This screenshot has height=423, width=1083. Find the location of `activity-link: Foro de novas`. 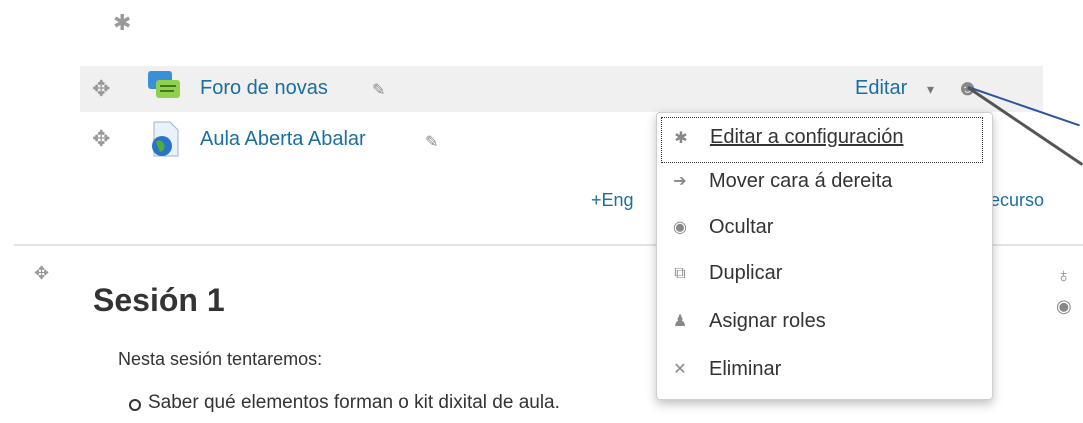

activity-link: Foro de novas is located at coordinates (264, 88).